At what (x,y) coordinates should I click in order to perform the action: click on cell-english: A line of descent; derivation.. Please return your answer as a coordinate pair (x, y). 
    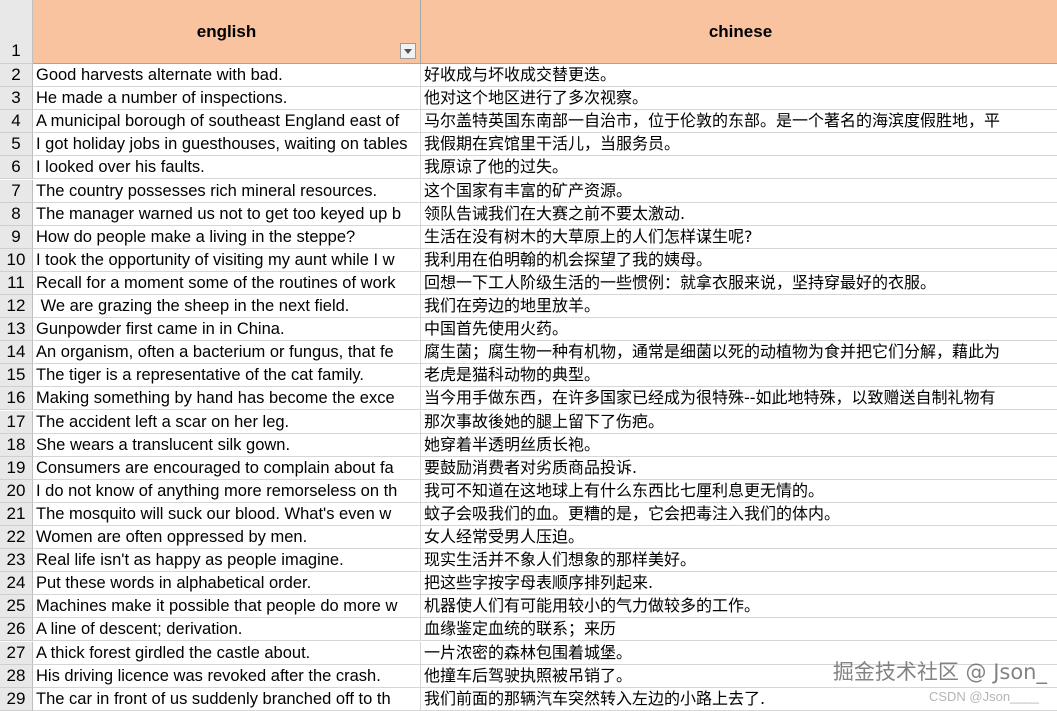
    Looking at the image, I should click on (227, 630).